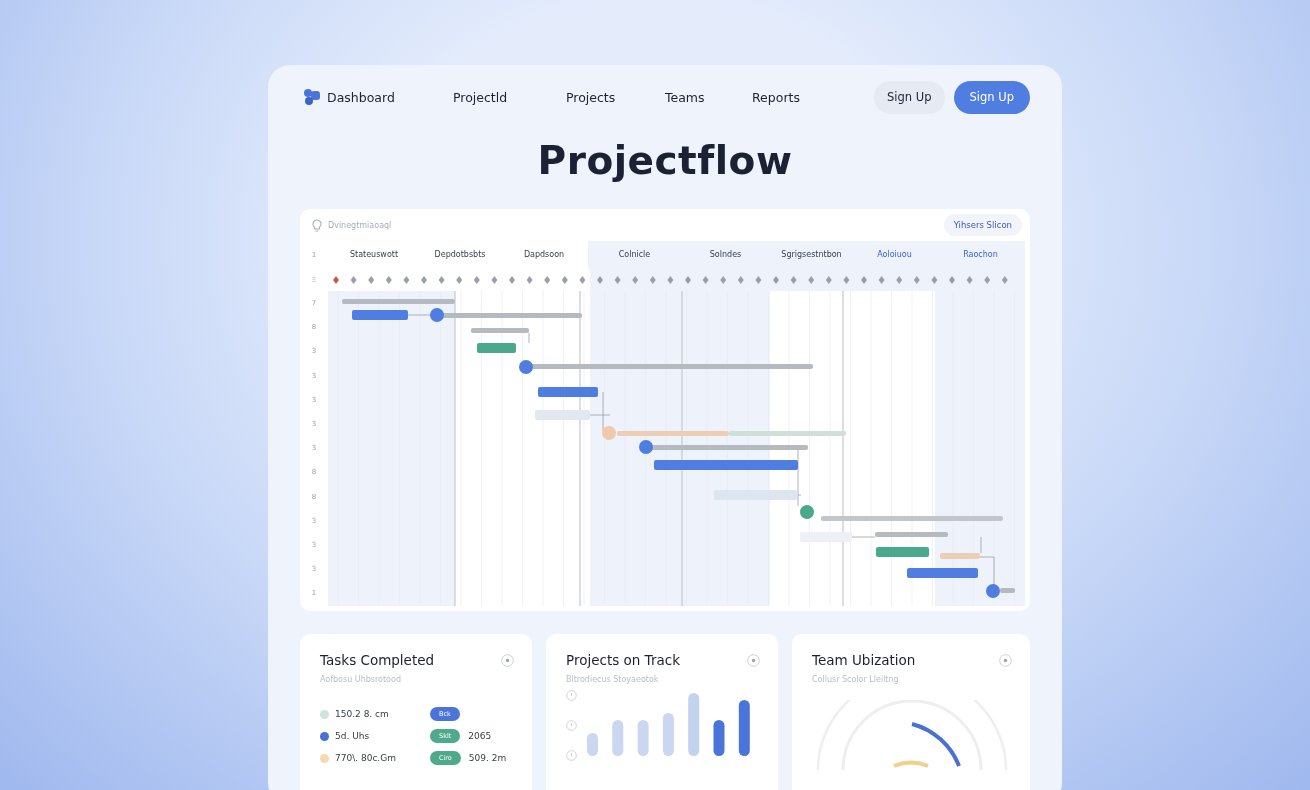 The width and height of the screenshot is (1310, 790). What do you see at coordinates (460, 255) in the screenshot?
I see `column-header: Depdotbsbts` at bounding box center [460, 255].